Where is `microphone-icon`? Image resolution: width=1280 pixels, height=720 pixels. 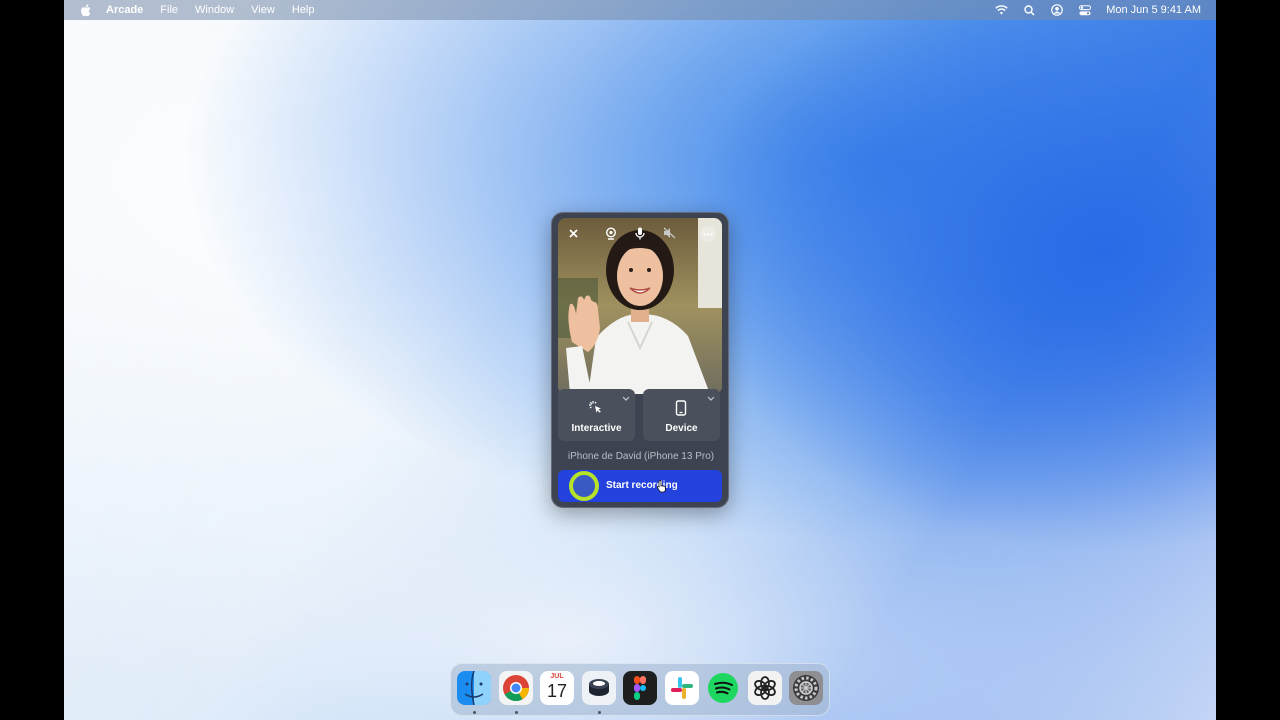
microphone-icon is located at coordinates (640, 233).